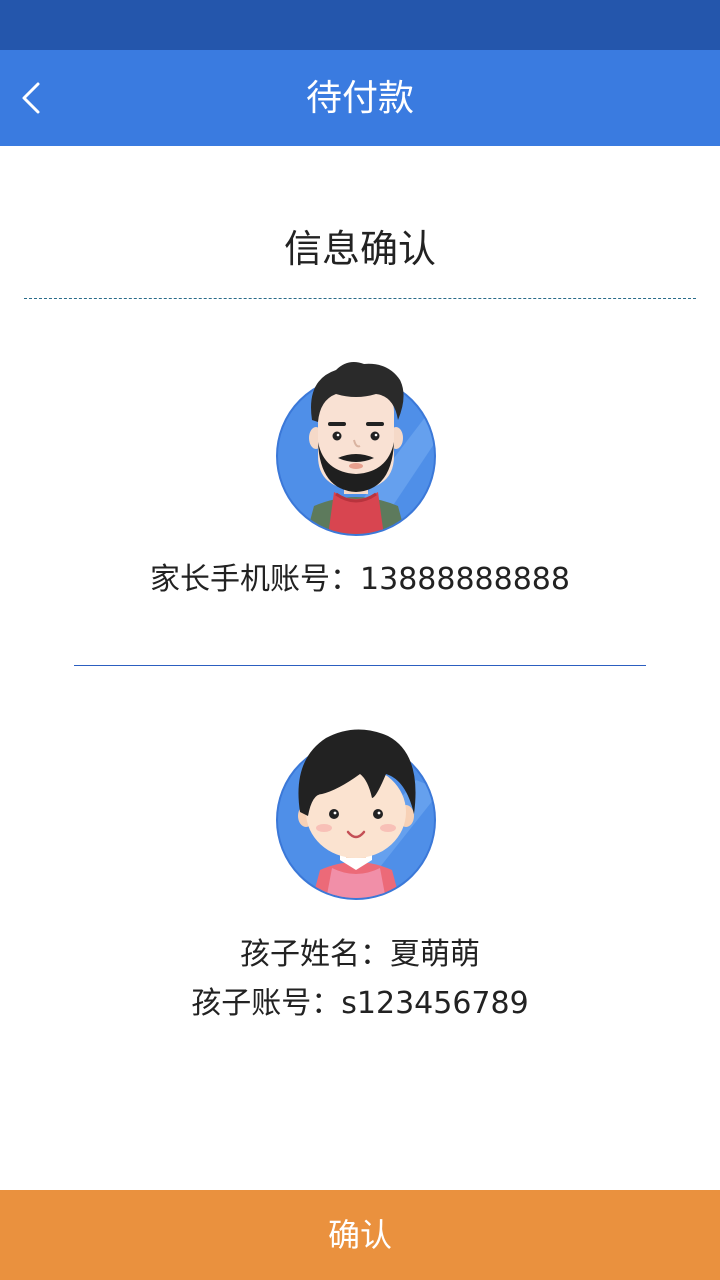 The width and height of the screenshot is (720, 1280). What do you see at coordinates (360, 298) in the screenshot?
I see `dashed-divider` at bounding box center [360, 298].